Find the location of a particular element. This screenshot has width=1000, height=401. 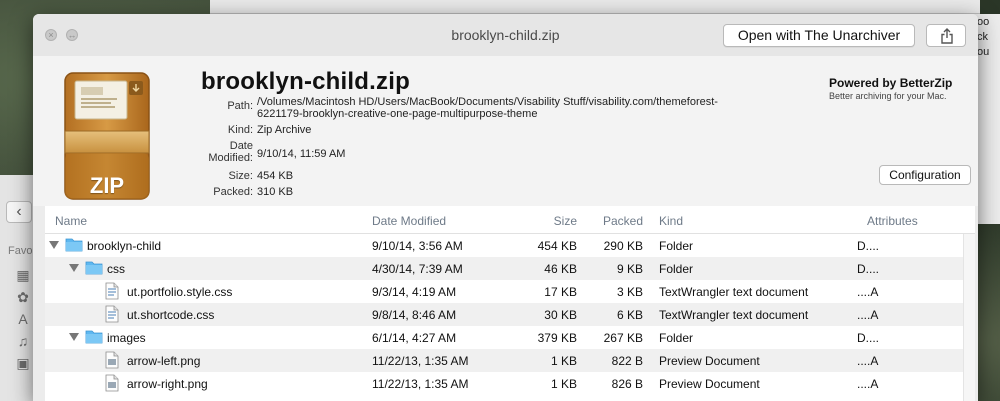

zip-icon-label: ZIP is located at coordinates (107, 185).